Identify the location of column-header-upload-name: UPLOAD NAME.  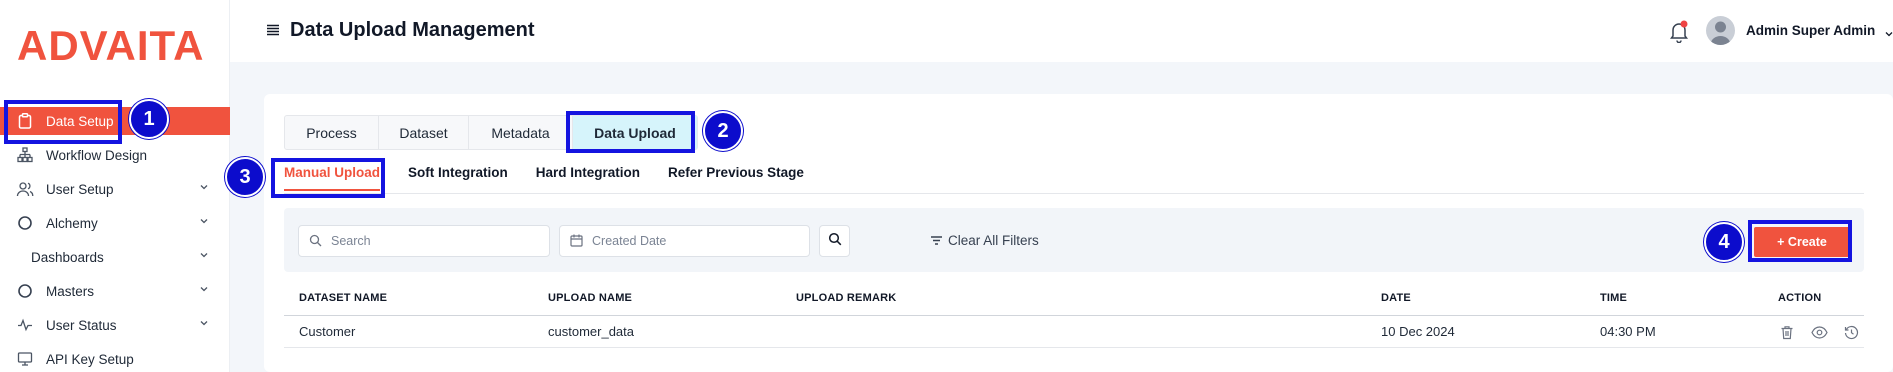
(590, 298).